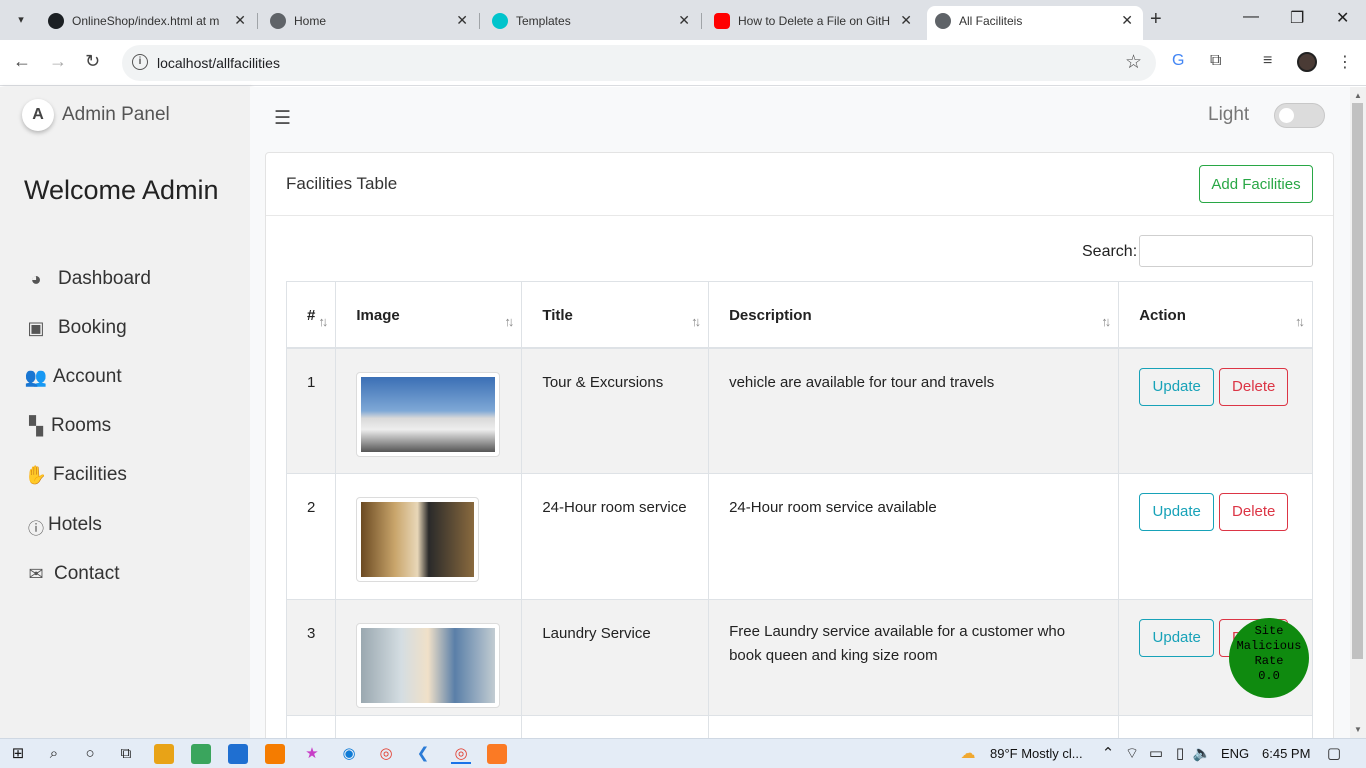 The height and width of the screenshot is (768, 1366). What do you see at coordinates (1235, 753) in the screenshot?
I see `language-indicator: ENG` at bounding box center [1235, 753].